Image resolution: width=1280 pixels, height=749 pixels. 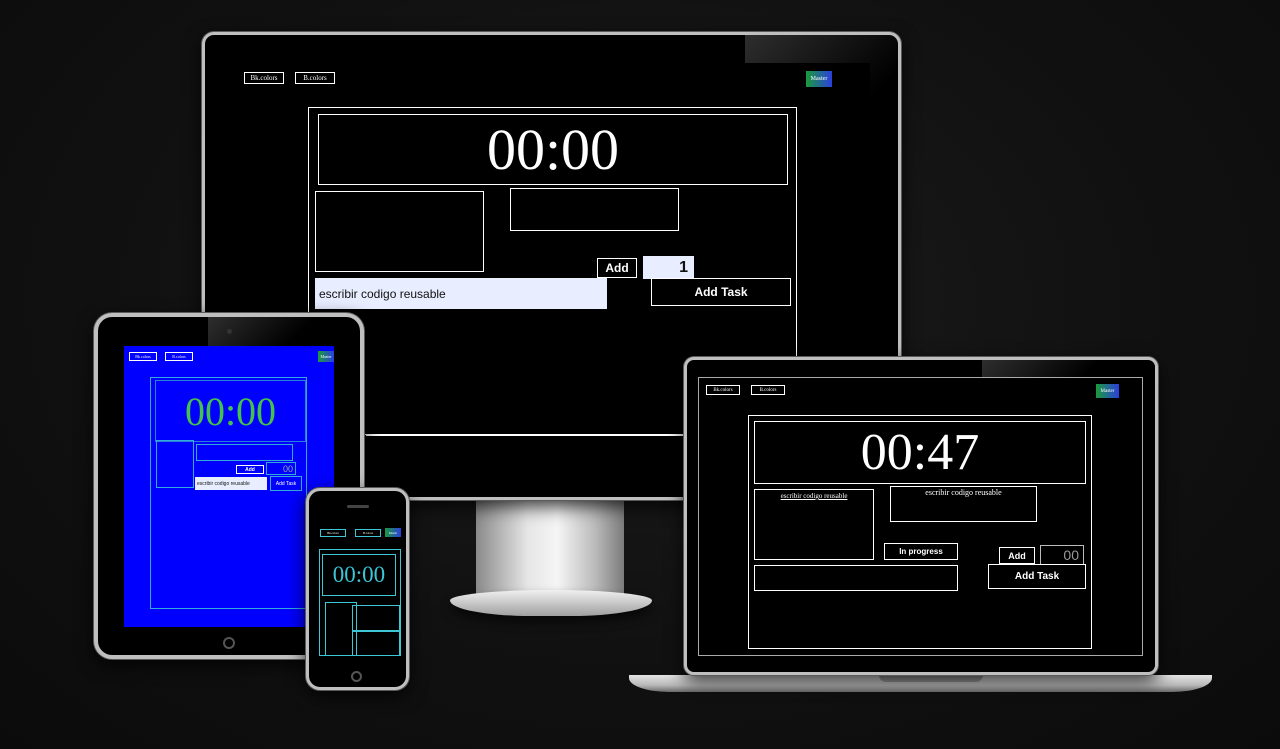 What do you see at coordinates (376, 643) in the screenshot?
I see `task-list-extra` at bounding box center [376, 643].